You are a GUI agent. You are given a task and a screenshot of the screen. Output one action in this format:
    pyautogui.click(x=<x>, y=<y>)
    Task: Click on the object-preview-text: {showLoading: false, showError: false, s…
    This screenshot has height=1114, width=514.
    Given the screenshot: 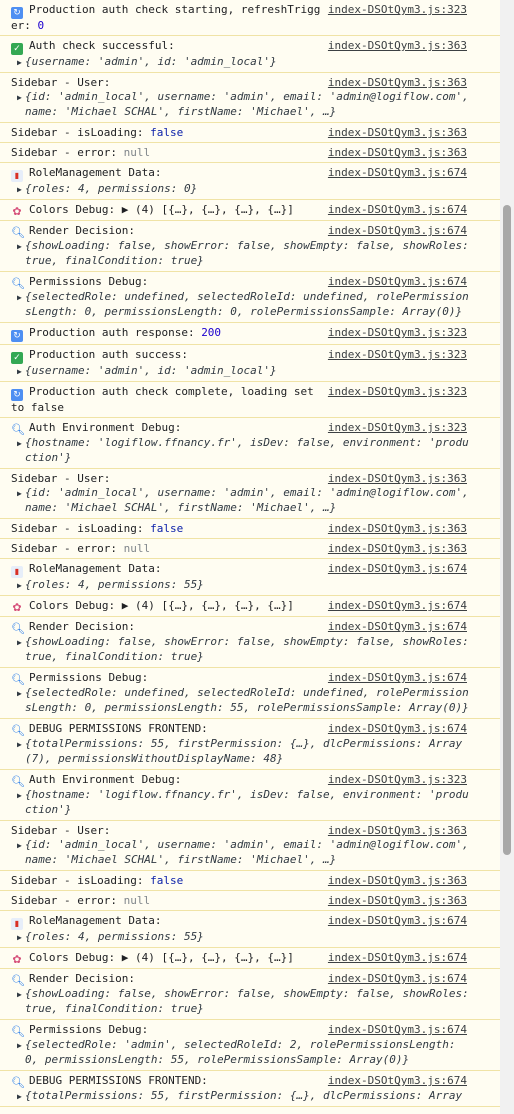 What is the action you would take?
    pyautogui.click(x=247, y=993)
    